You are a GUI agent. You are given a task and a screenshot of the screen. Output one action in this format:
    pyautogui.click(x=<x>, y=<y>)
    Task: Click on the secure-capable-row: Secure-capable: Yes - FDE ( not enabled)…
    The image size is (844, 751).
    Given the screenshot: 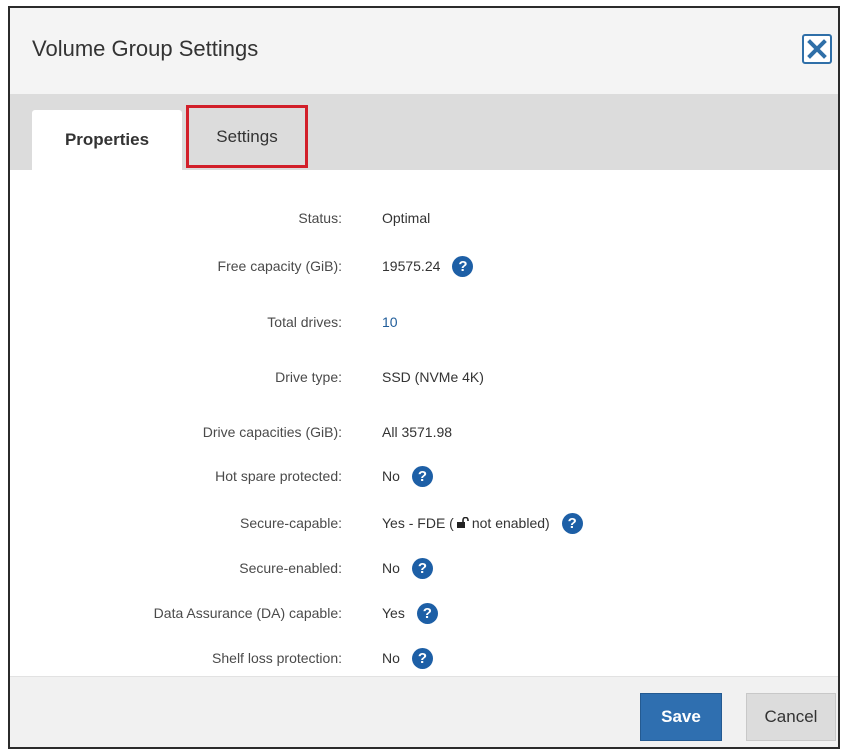 What is the action you would take?
    pyautogui.click(x=424, y=523)
    